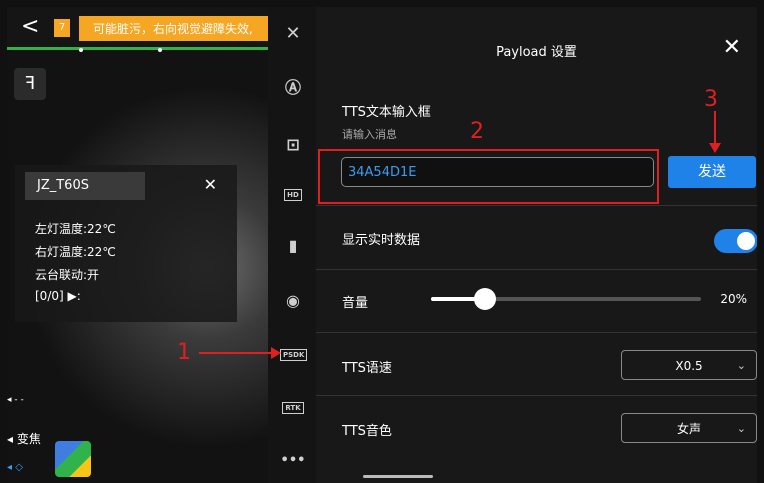 The image size is (764, 483). I want to click on map-icon, so click(73, 459).